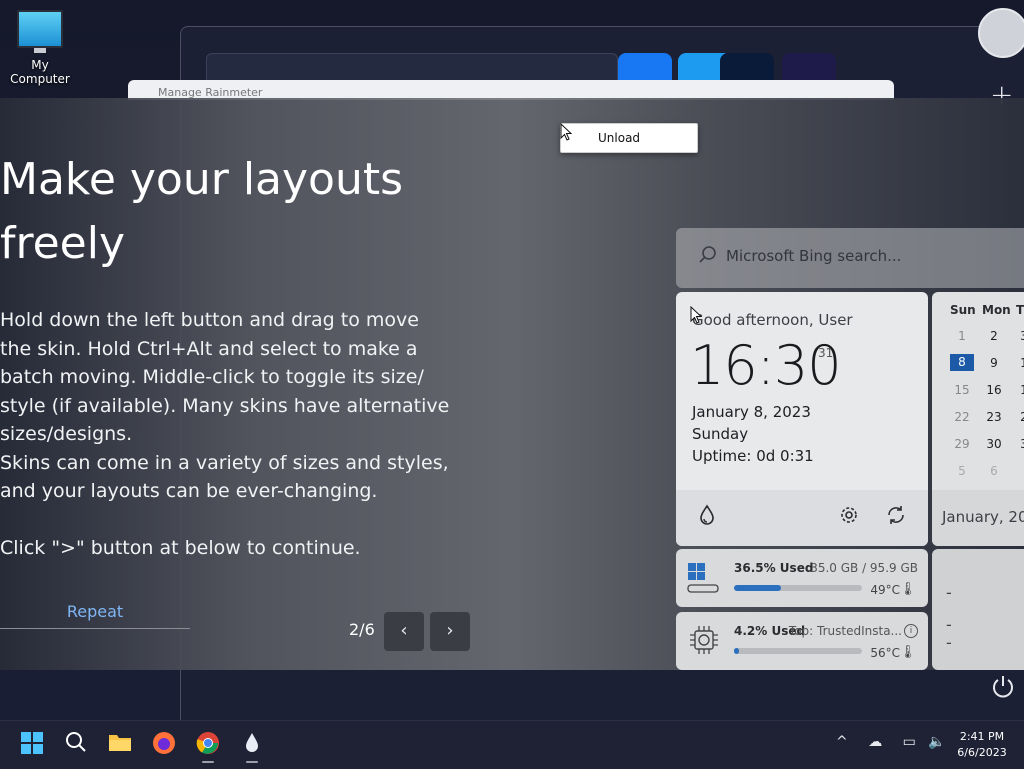 This screenshot has height=769, width=1024. I want to click on calendar-day-selected: 8, so click(962, 362).